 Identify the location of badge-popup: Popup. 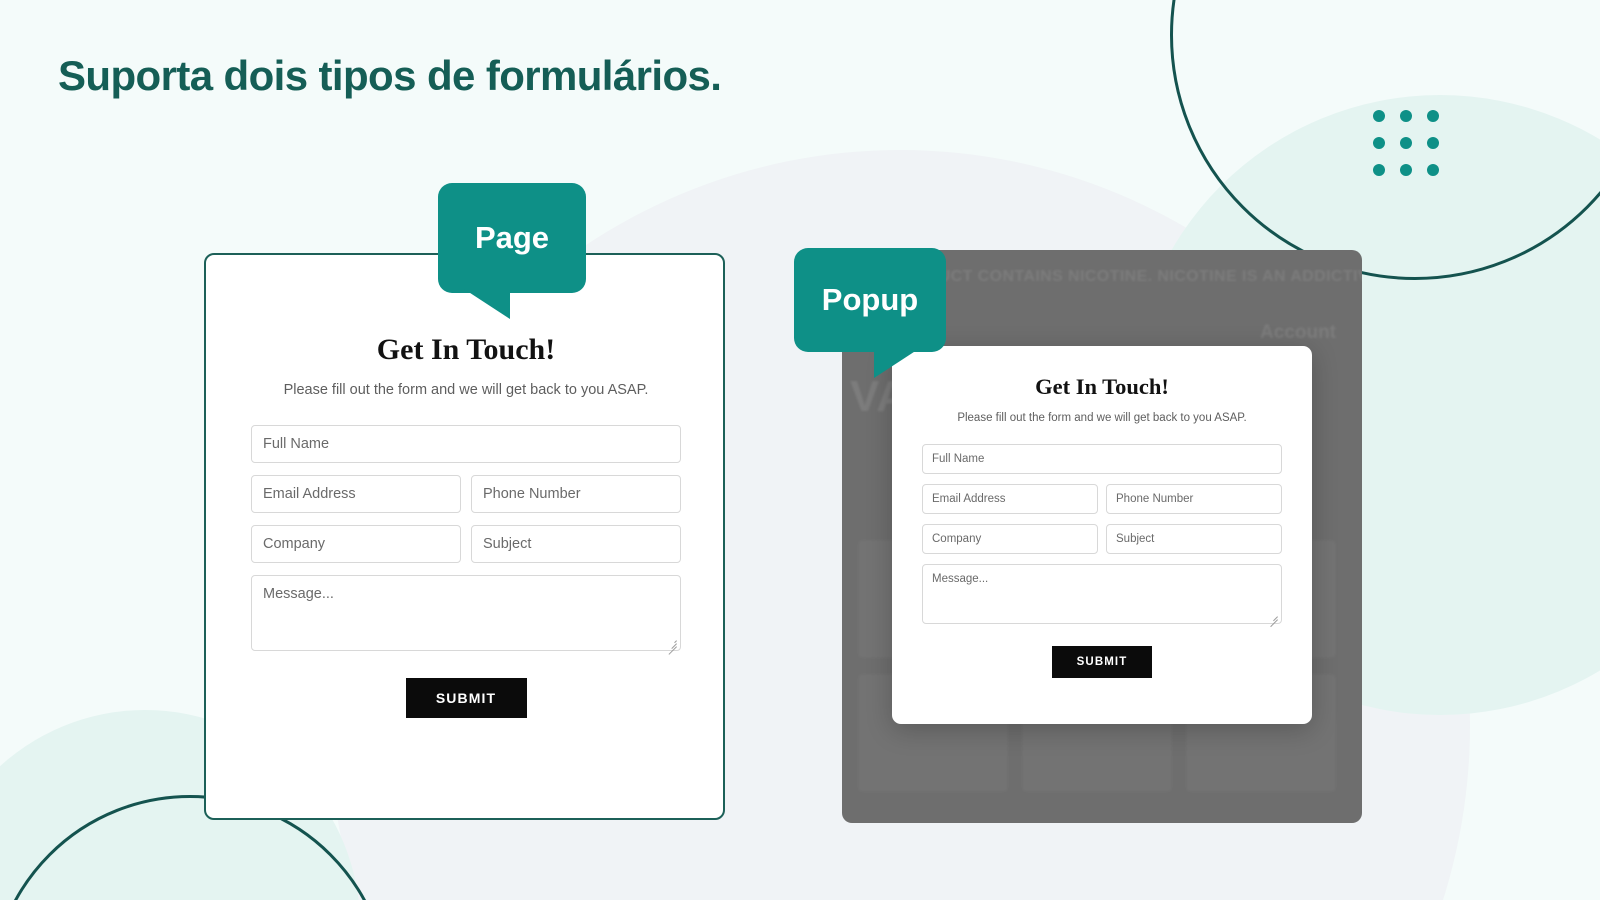
(870, 313).